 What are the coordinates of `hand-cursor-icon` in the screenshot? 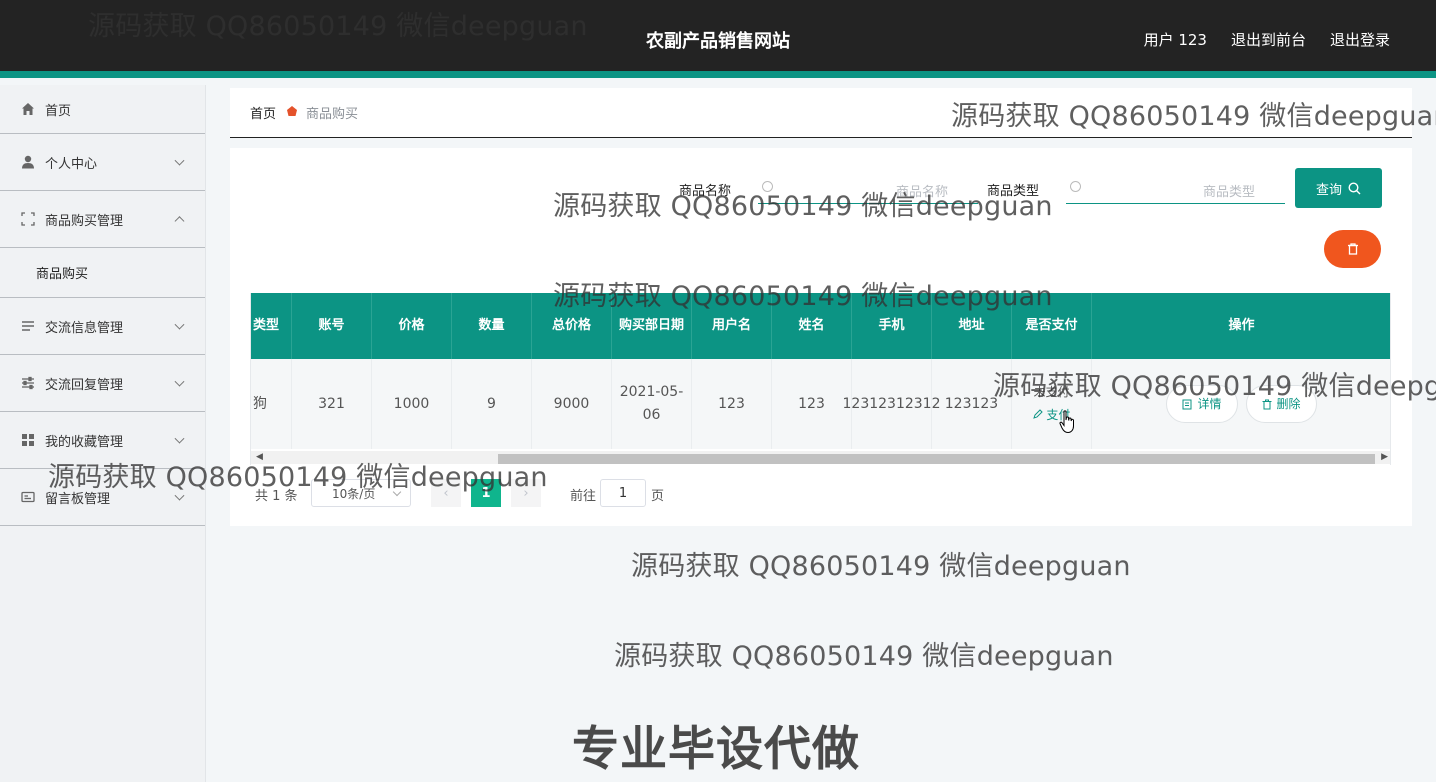 It's located at (1068, 424).